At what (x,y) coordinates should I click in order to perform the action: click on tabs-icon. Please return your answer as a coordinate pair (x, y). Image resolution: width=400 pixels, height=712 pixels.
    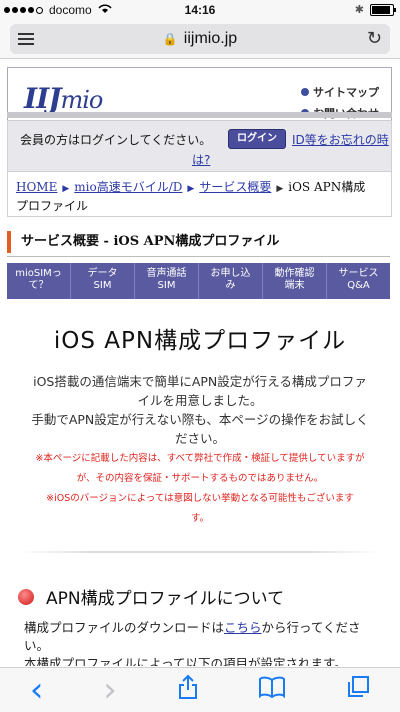
    Looking at the image, I should click on (358, 690).